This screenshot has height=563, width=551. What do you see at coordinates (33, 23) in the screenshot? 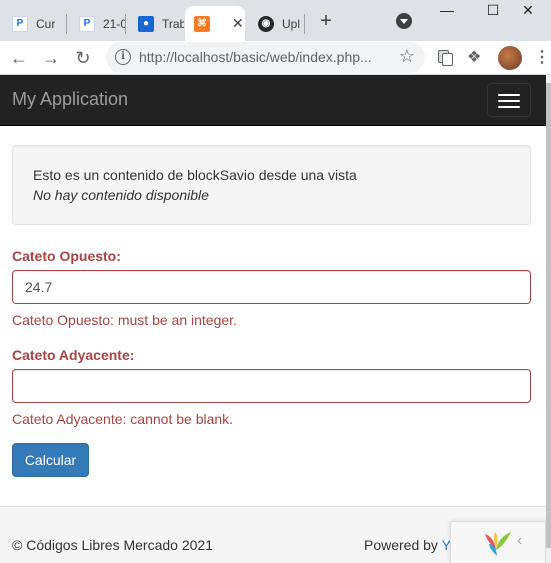
I see `browser-tab: P Cur` at bounding box center [33, 23].